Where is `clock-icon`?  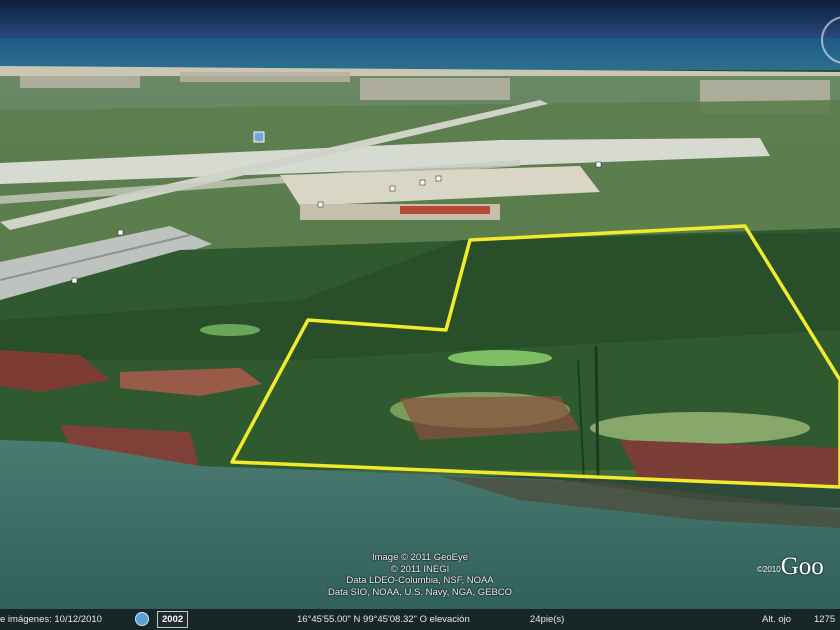
clock-icon is located at coordinates (142, 619).